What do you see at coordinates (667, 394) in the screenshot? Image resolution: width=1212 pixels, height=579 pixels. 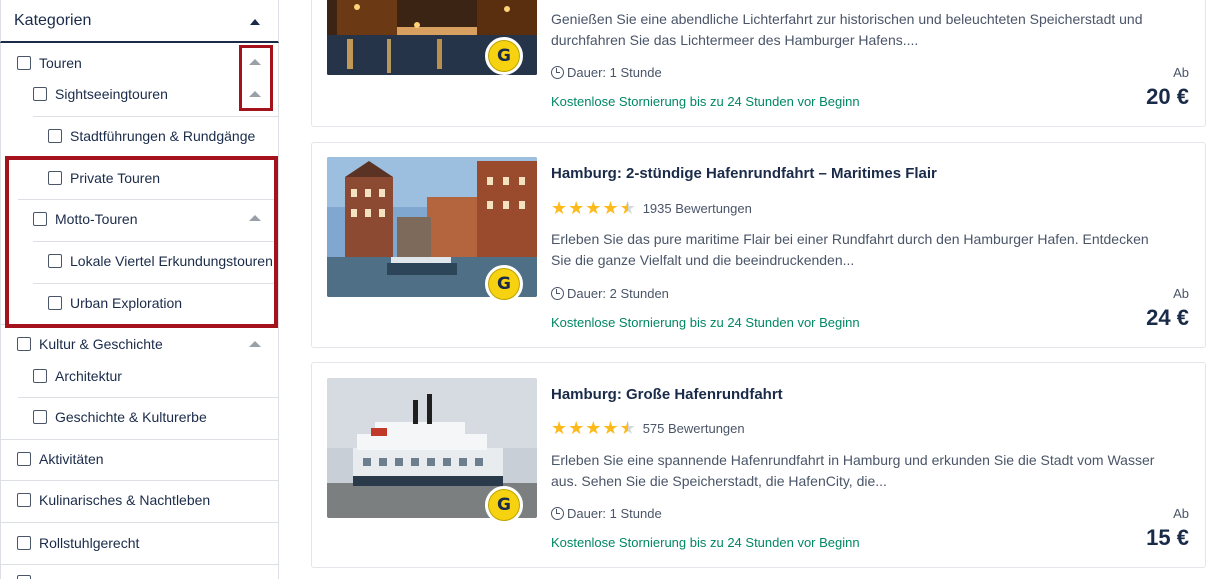 I see `activity-title: Hamburg: Große Hafenrundfahrt` at bounding box center [667, 394].